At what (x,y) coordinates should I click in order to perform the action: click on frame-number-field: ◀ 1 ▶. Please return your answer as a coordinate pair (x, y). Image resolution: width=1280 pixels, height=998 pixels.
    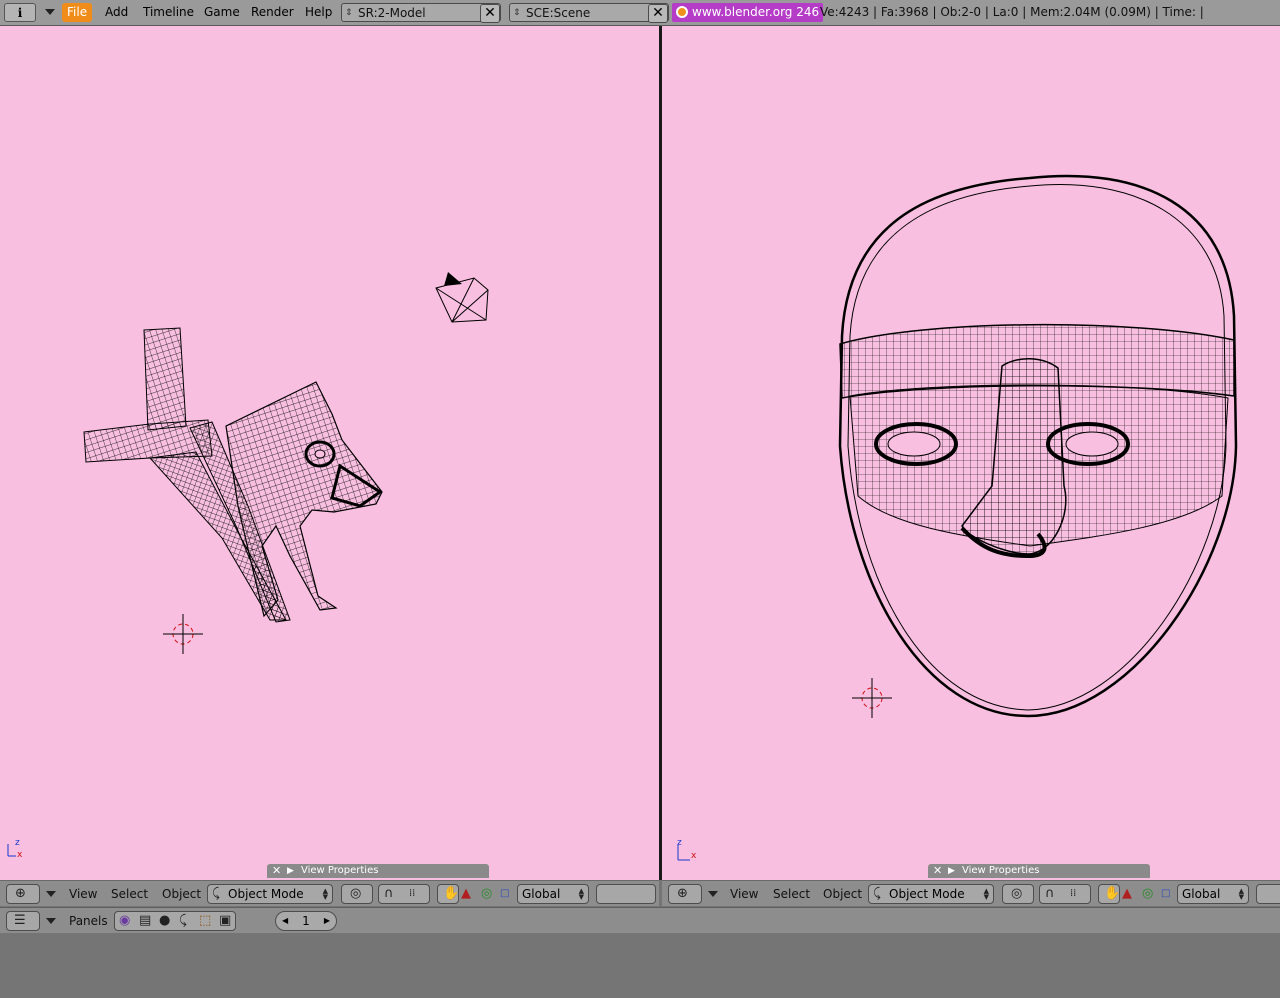
    Looking at the image, I should click on (306, 921).